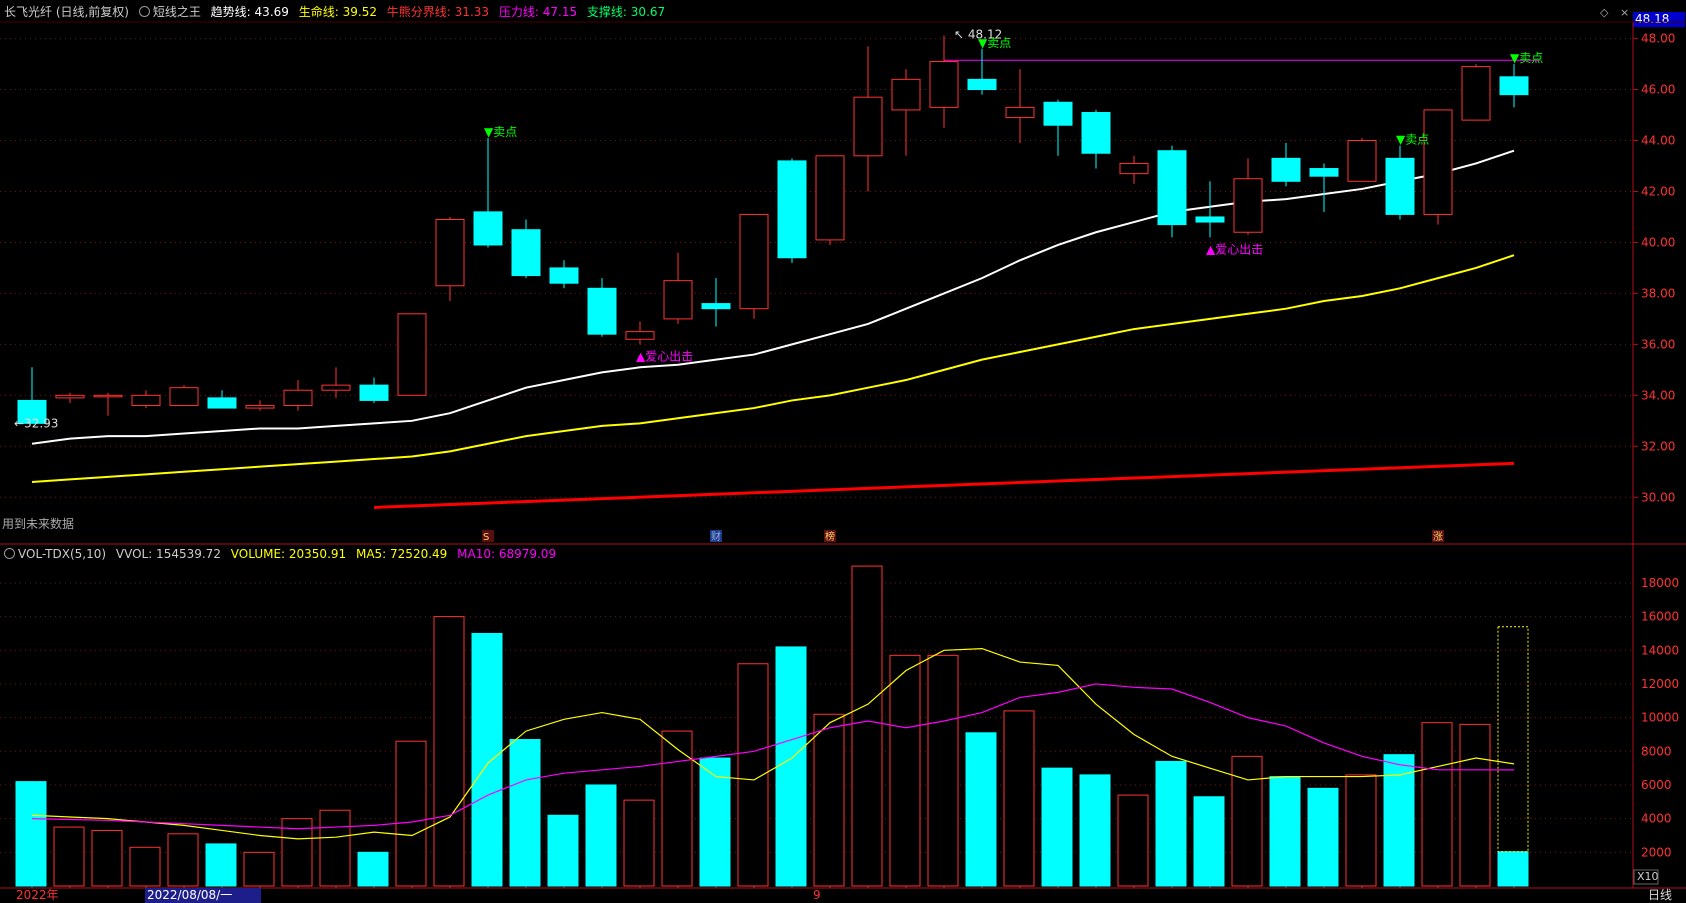 This screenshot has height=903, width=1686. I want to click on volume-tick-label: 12000, so click(1660, 684).